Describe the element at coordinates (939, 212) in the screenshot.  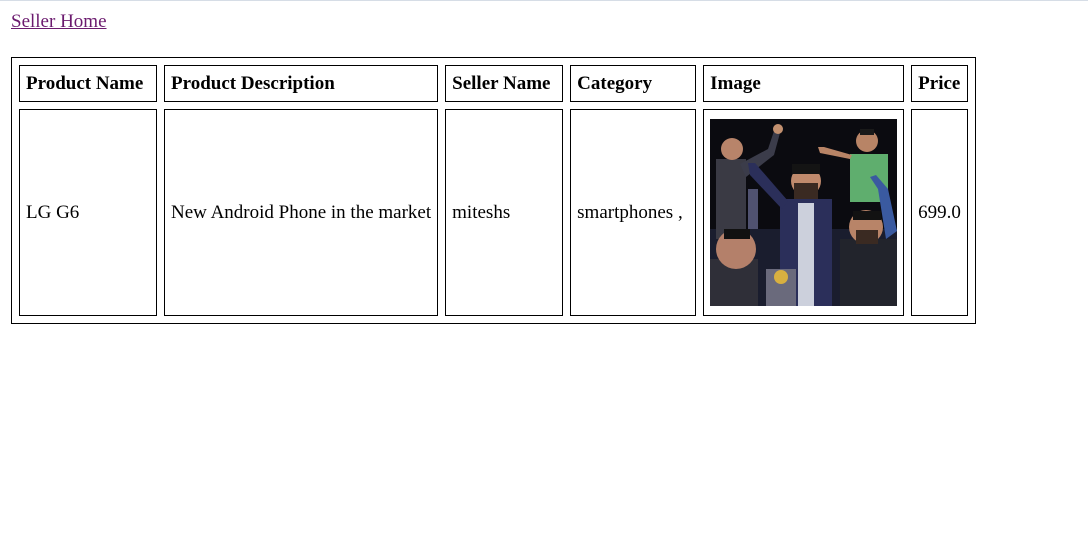
I see `cell-price: 699.0` at that location.